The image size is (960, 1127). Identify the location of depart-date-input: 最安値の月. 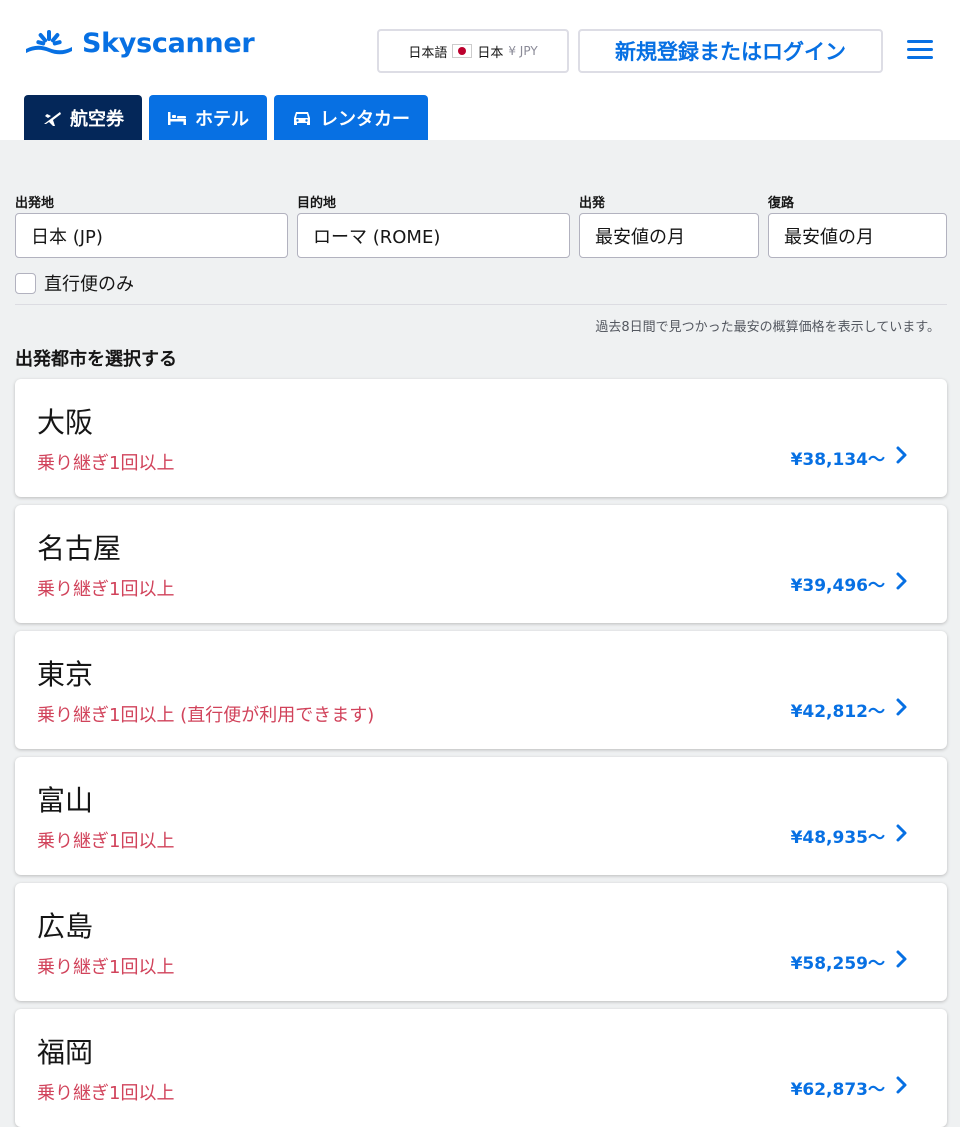
(669, 235).